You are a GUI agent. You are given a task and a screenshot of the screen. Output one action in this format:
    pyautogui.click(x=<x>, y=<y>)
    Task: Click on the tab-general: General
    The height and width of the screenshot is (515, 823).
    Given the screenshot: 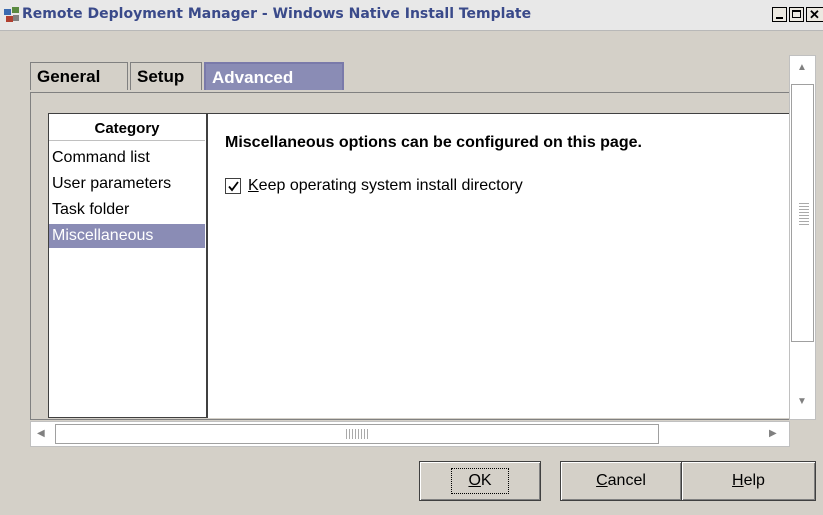 What is the action you would take?
    pyautogui.click(x=79, y=76)
    